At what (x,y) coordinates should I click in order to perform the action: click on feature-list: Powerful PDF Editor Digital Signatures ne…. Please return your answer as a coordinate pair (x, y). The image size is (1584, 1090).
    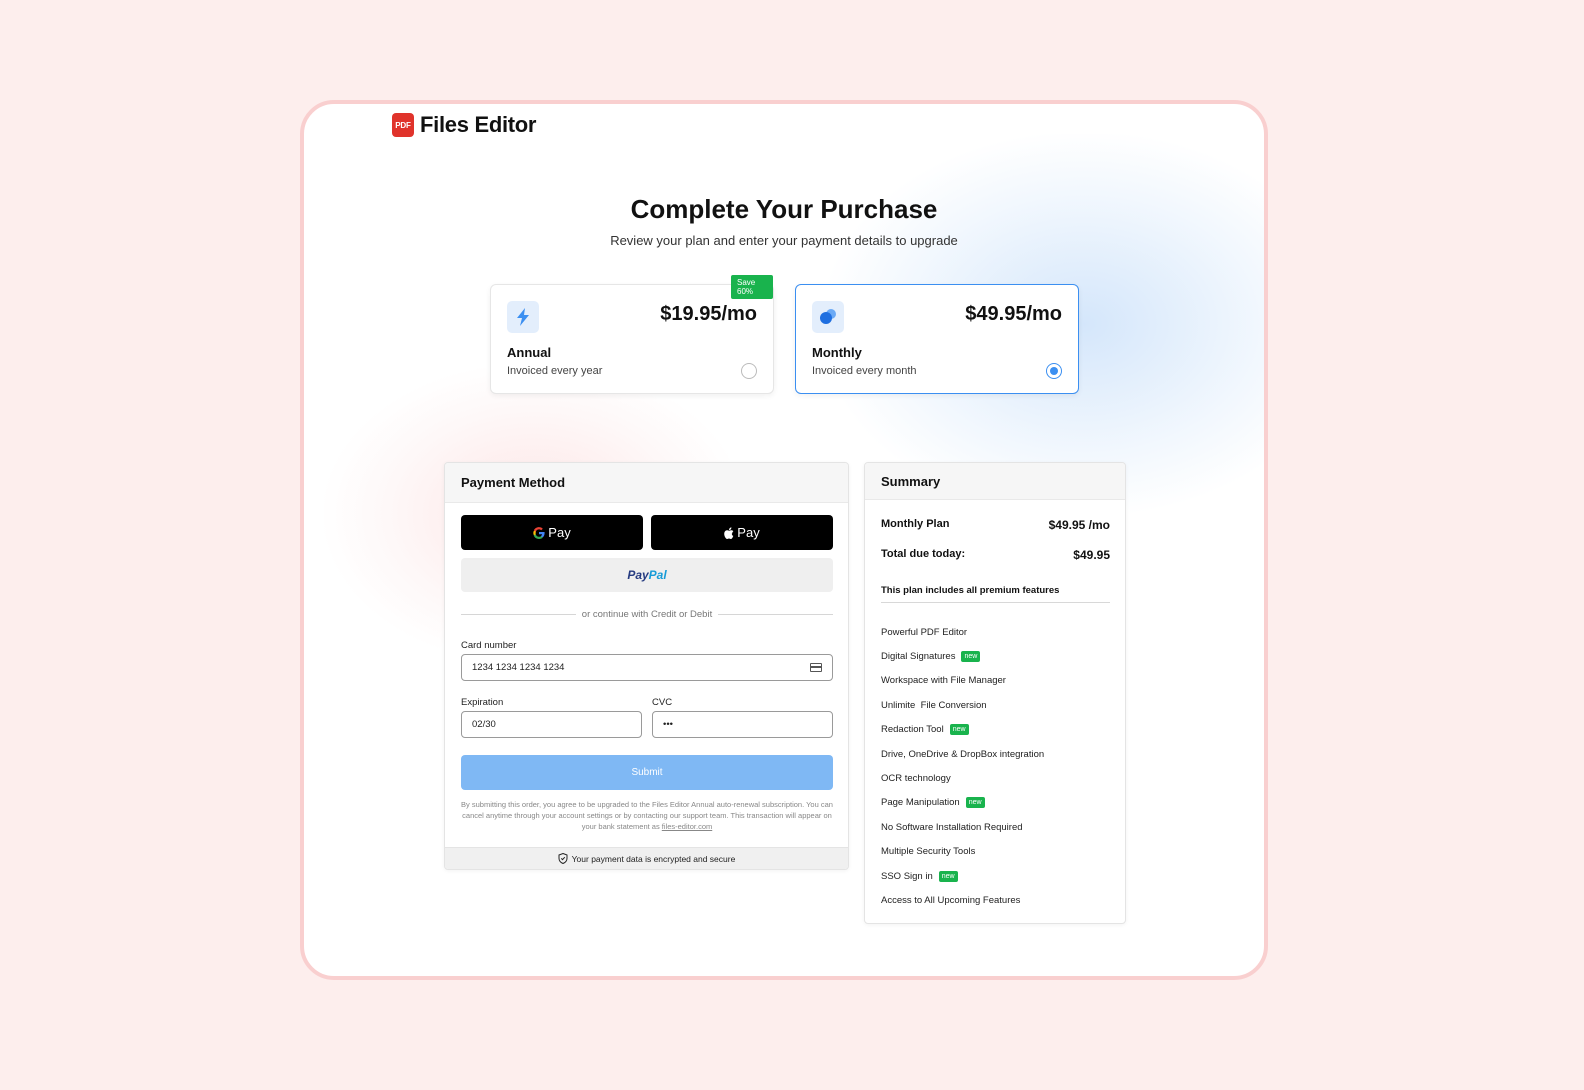
    Looking at the image, I should click on (995, 766).